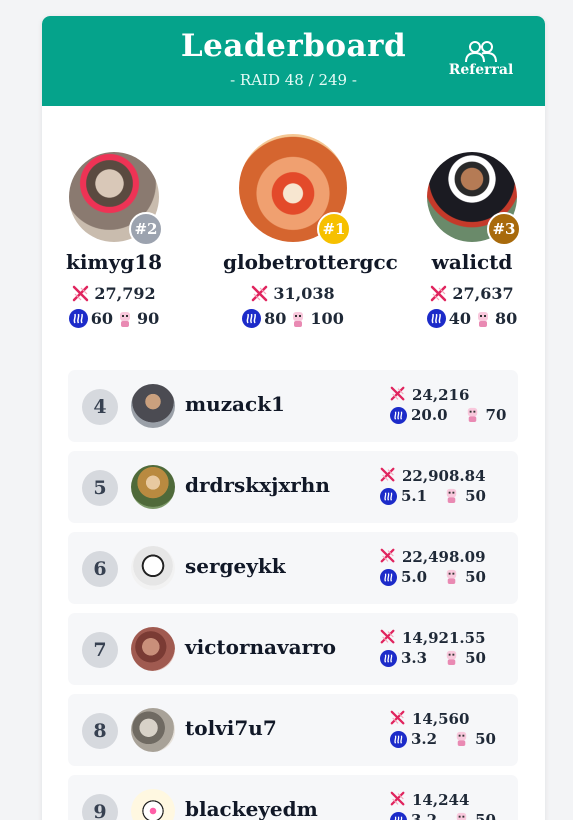 The image size is (573, 820). I want to click on list-item: 9 blackeyedm 14,244 3.2 50, so click(293, 797).